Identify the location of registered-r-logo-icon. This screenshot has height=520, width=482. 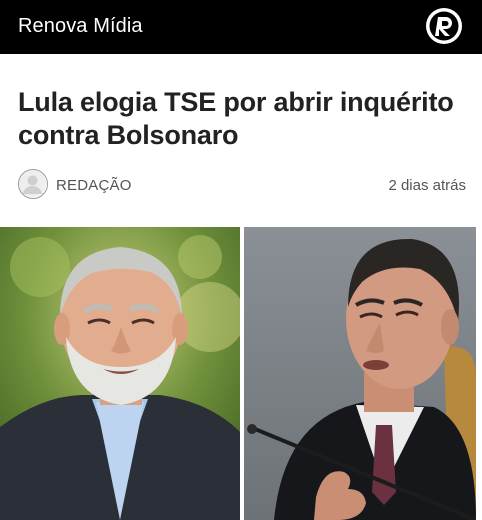
(444, 26).